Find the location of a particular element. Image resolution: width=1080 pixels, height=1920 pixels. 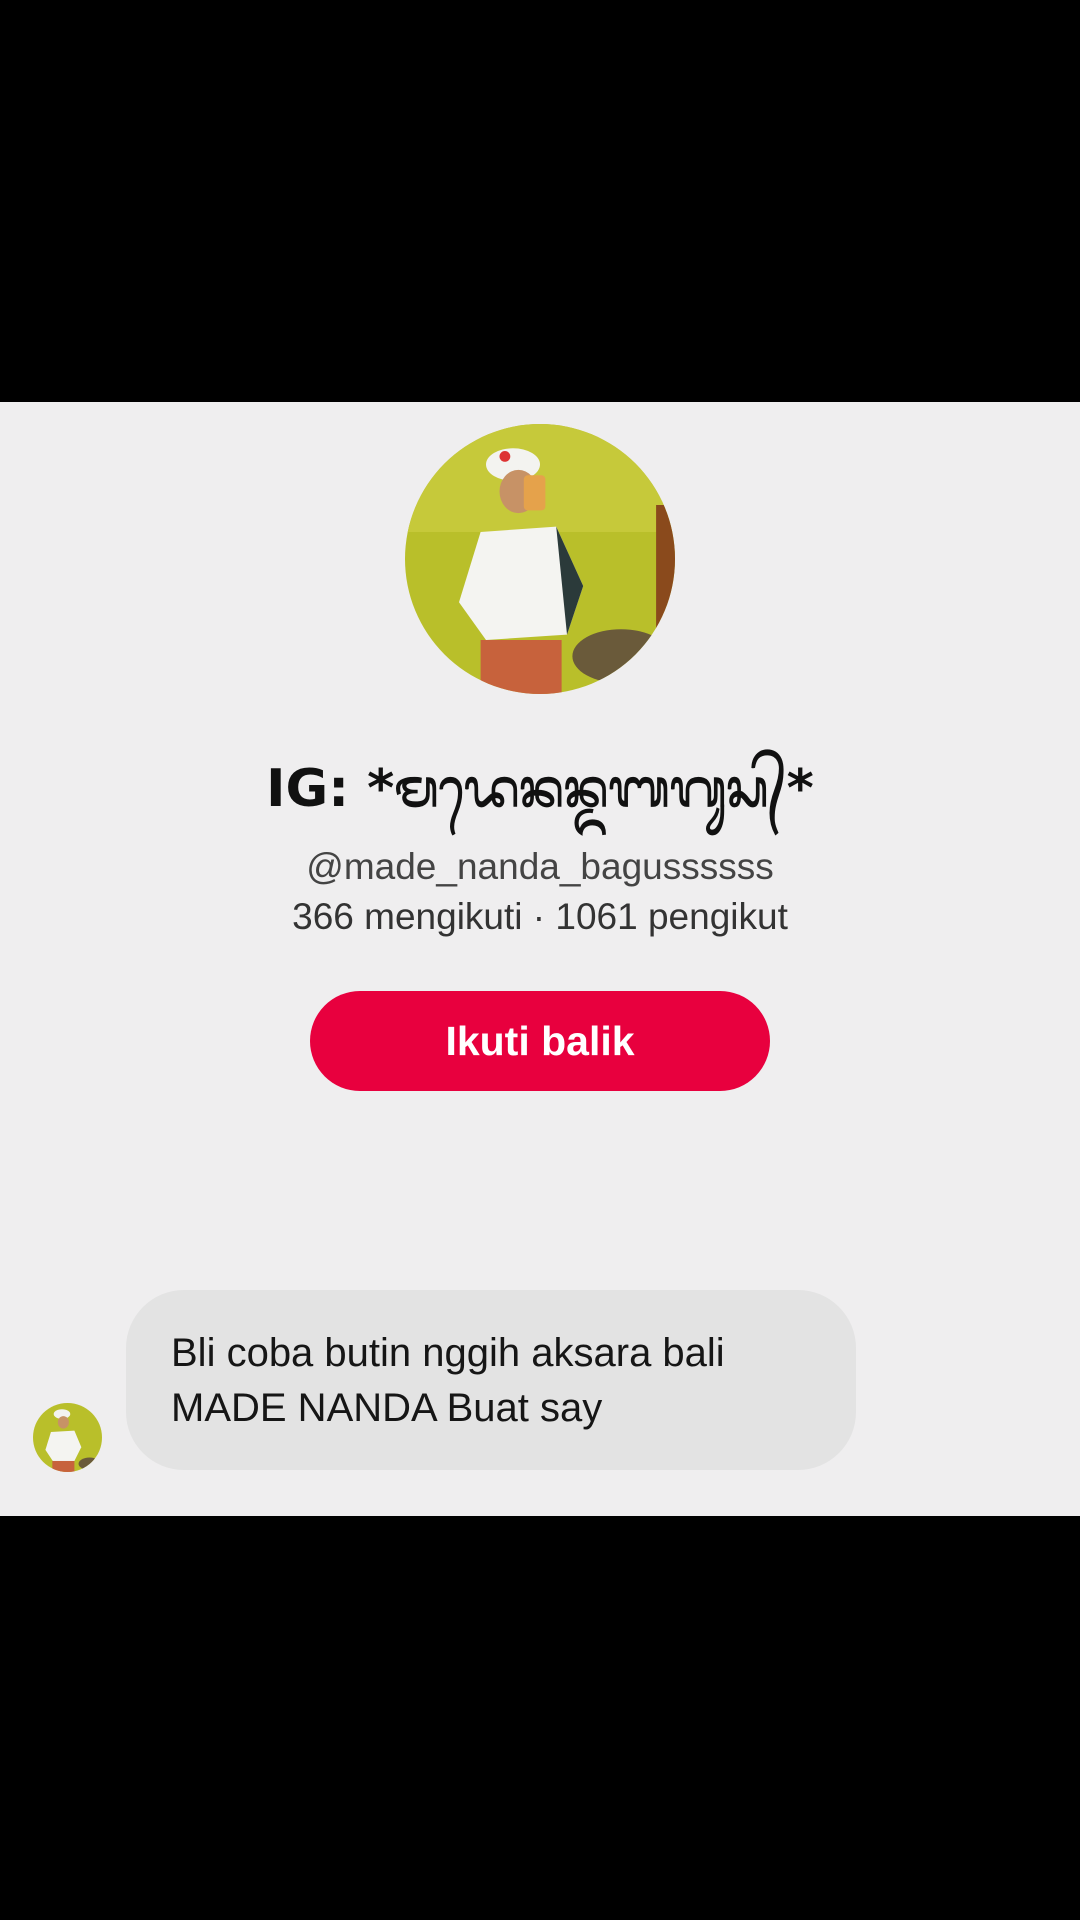

message-line-1: Bli coba butin nggih aksara bali is located at coordinates (448, 1353).